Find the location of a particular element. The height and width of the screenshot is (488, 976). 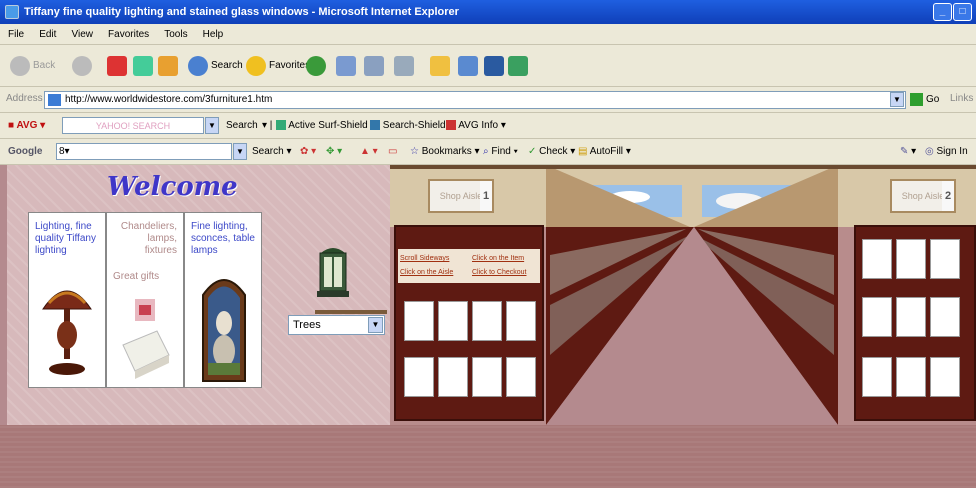

card-text: Fine lighting, sconces, table lamps is located at coordinates (223, 238).